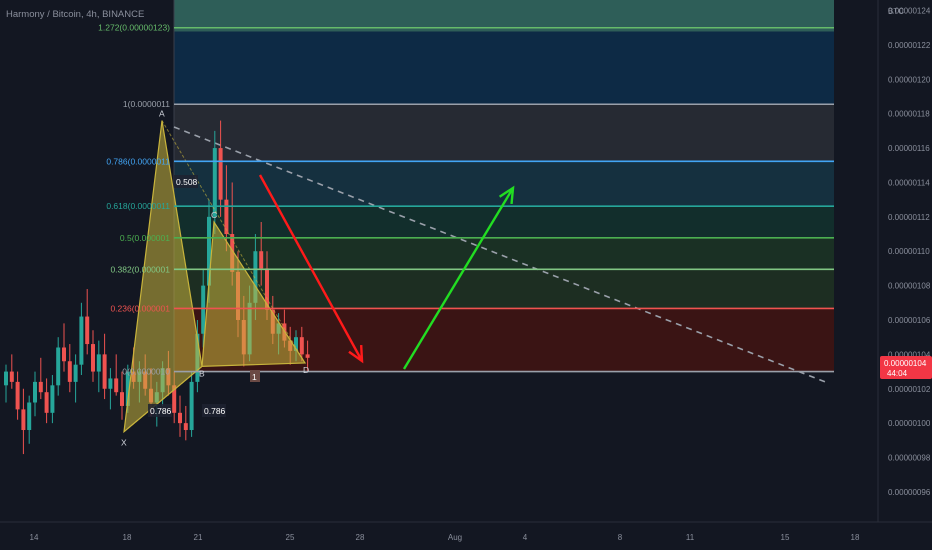 The height and width of the screenshot is (550, 932). Describe the element at coordinates (138, 161) in the screenshot. I see `fib-label-2: 0.786(0.0000011` at that location.